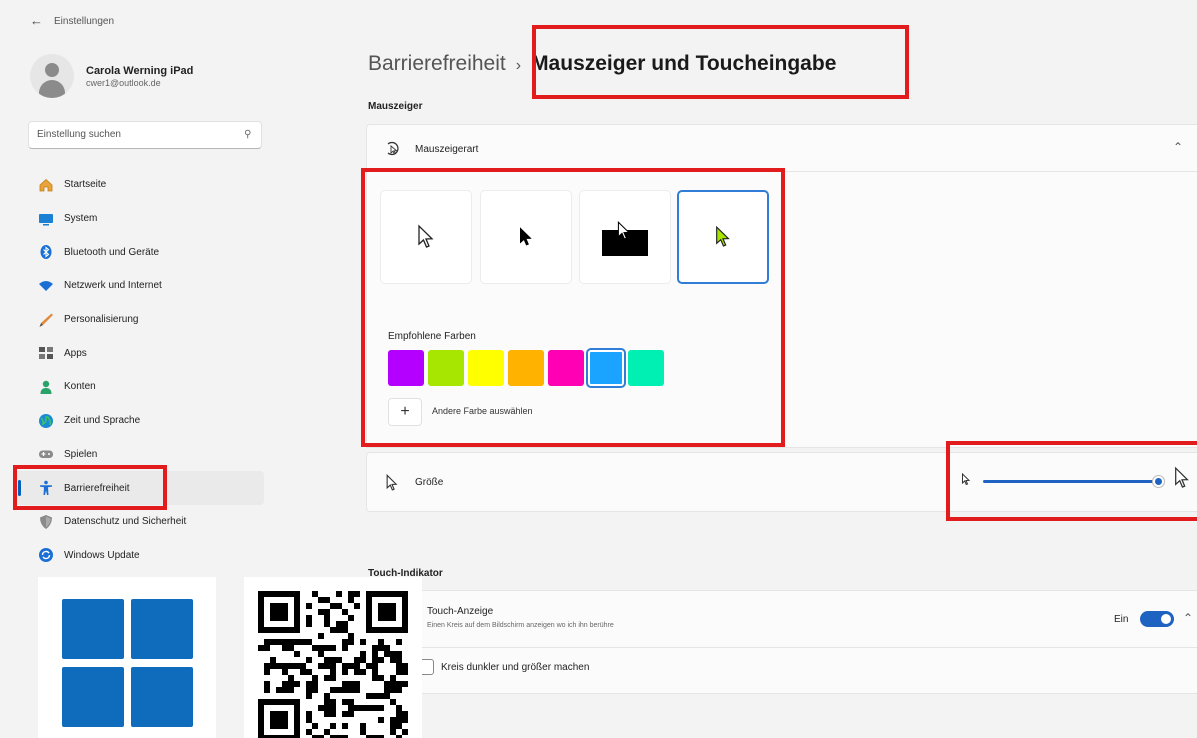 The height and width of the screenshot is (738, 1197). What do you see at coordinates (437, 64) in the screenshot?
I see `breadcrumb-parent: Barrierefreiheit` at bounding box center [437, 64].